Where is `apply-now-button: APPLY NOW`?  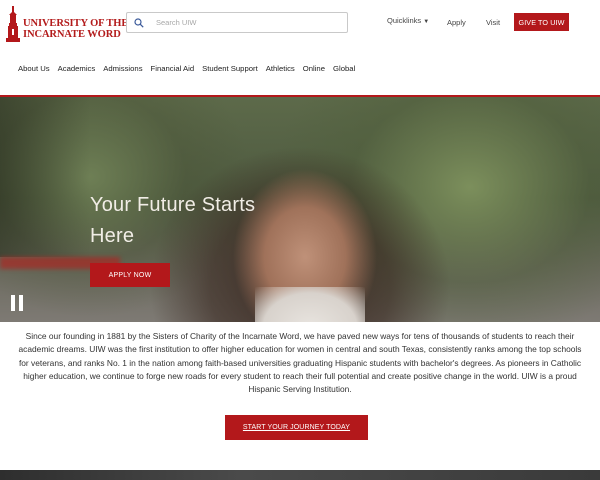 apply-now-button: APPLY NOW is located at coordinates (130, 275).